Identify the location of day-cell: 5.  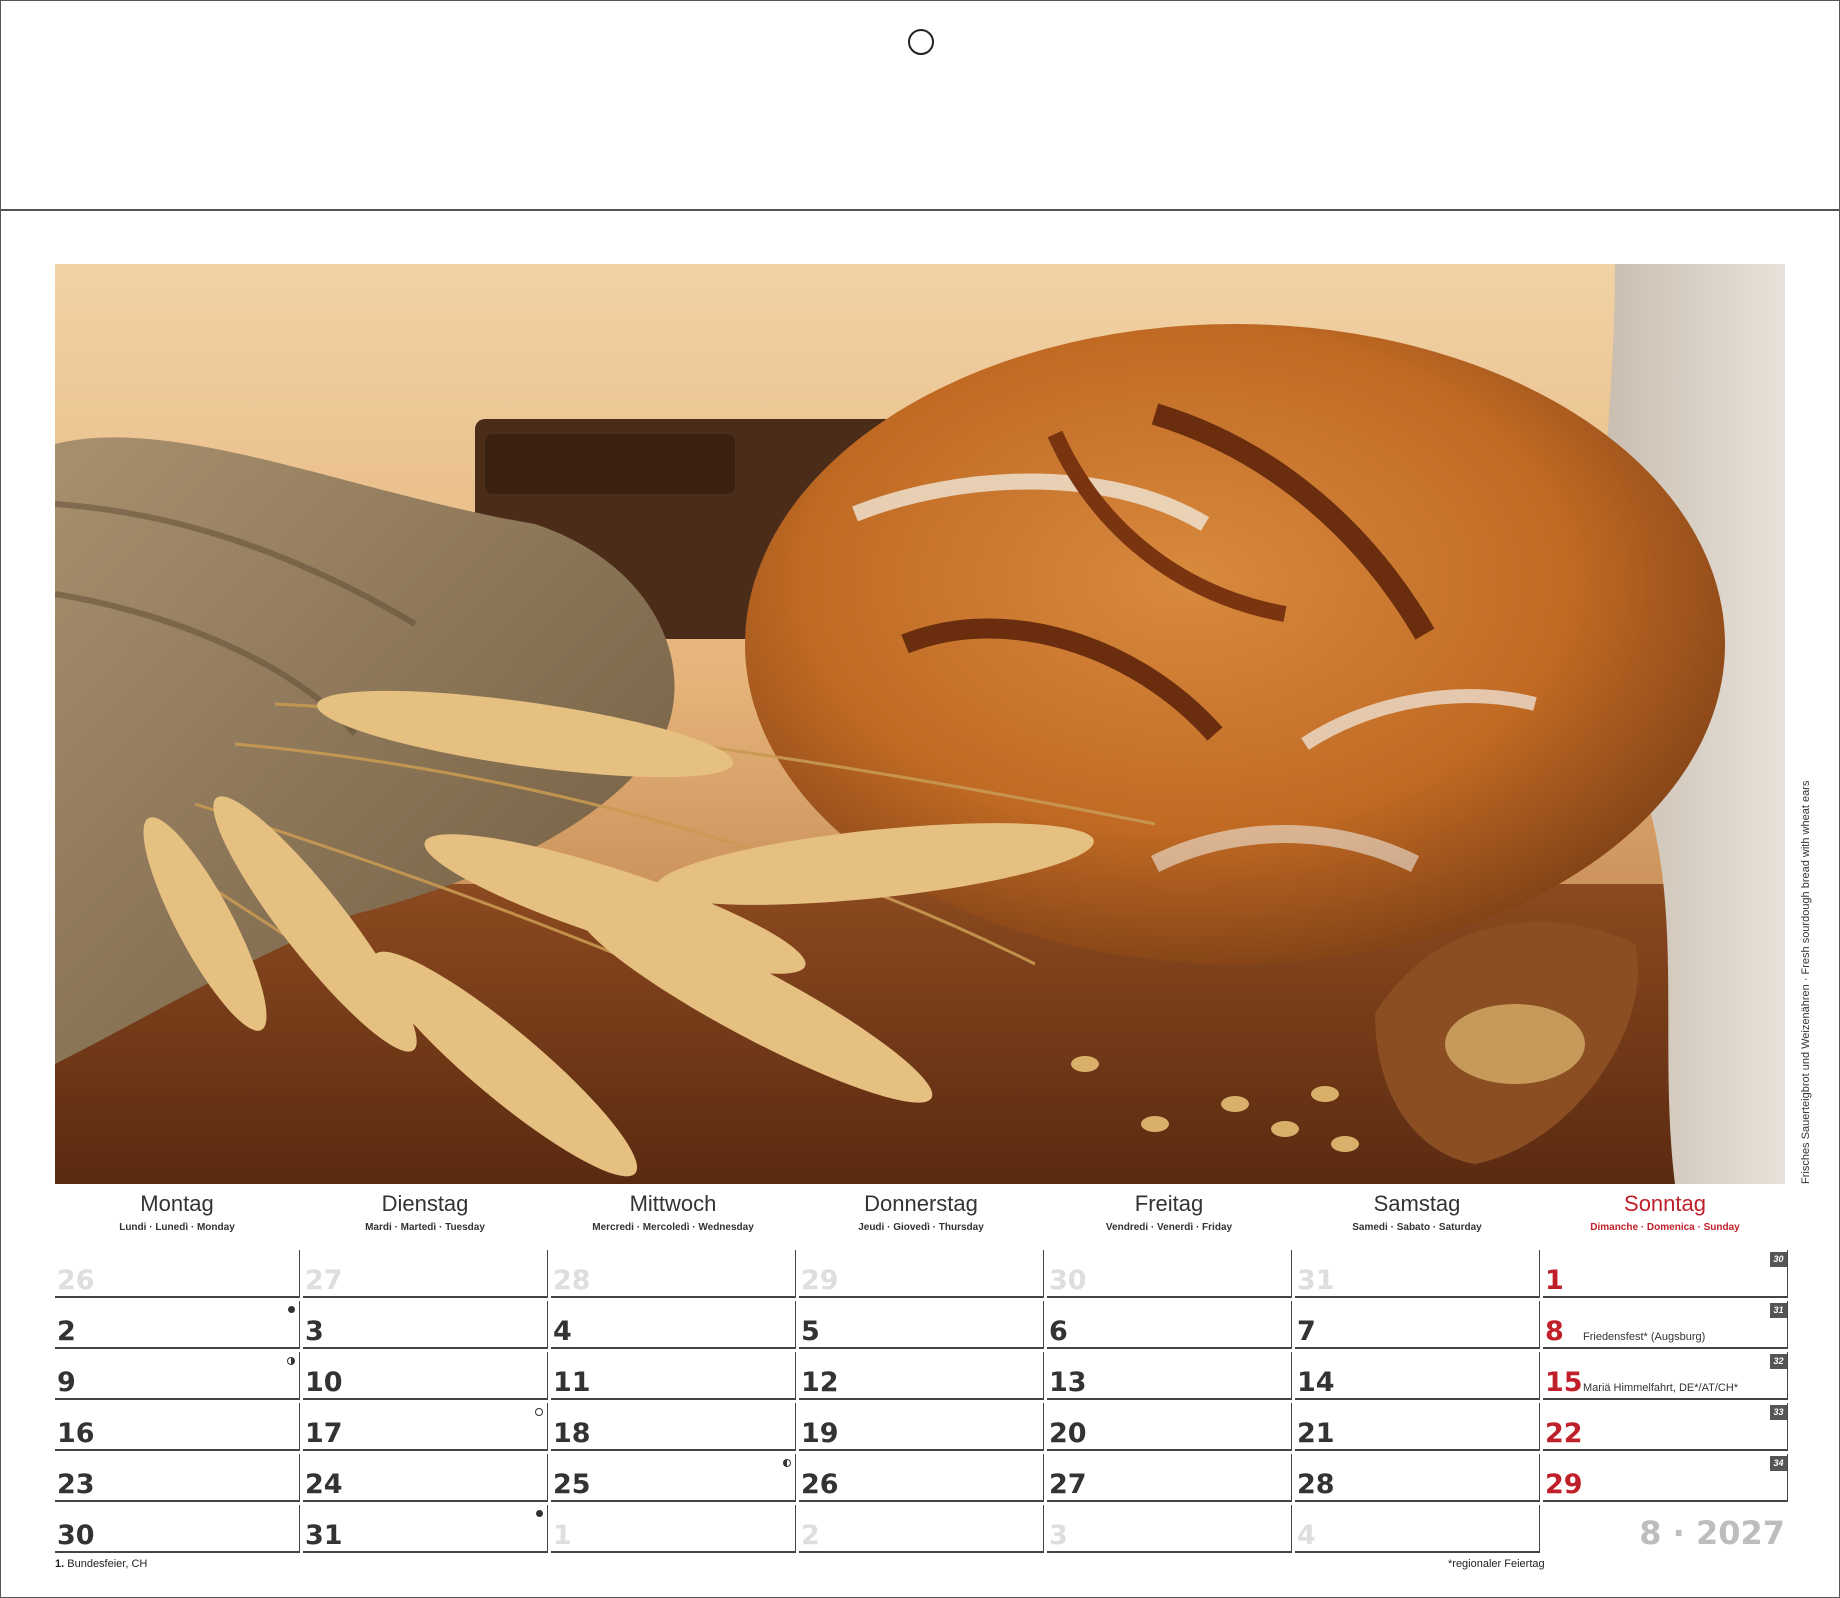
(921, 1325).